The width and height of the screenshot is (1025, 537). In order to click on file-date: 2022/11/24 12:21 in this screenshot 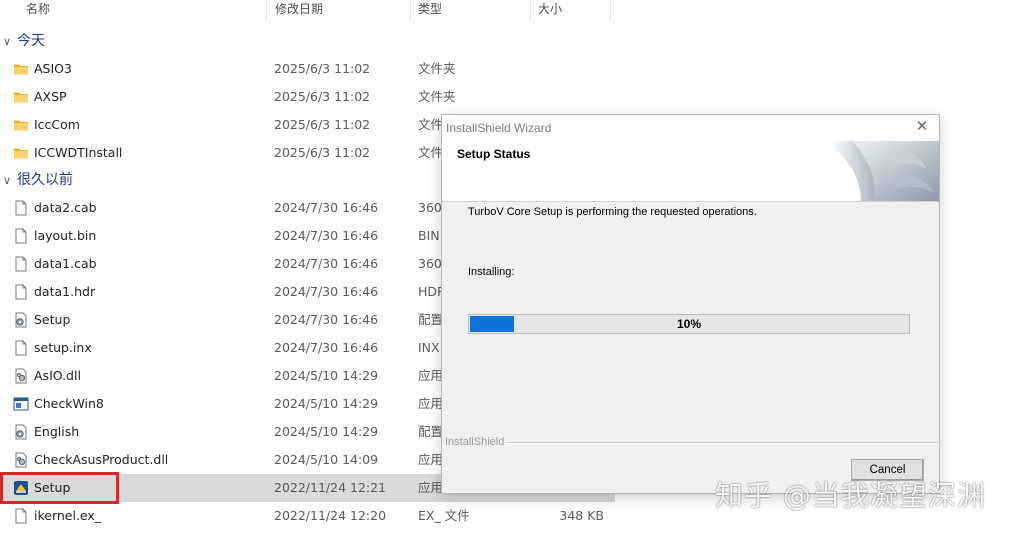, I will do `click(330, 487)`.